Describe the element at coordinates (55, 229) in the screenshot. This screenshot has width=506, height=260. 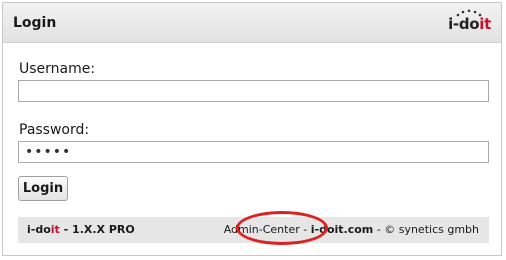
I see `footer-brand-accent: it` at that location.